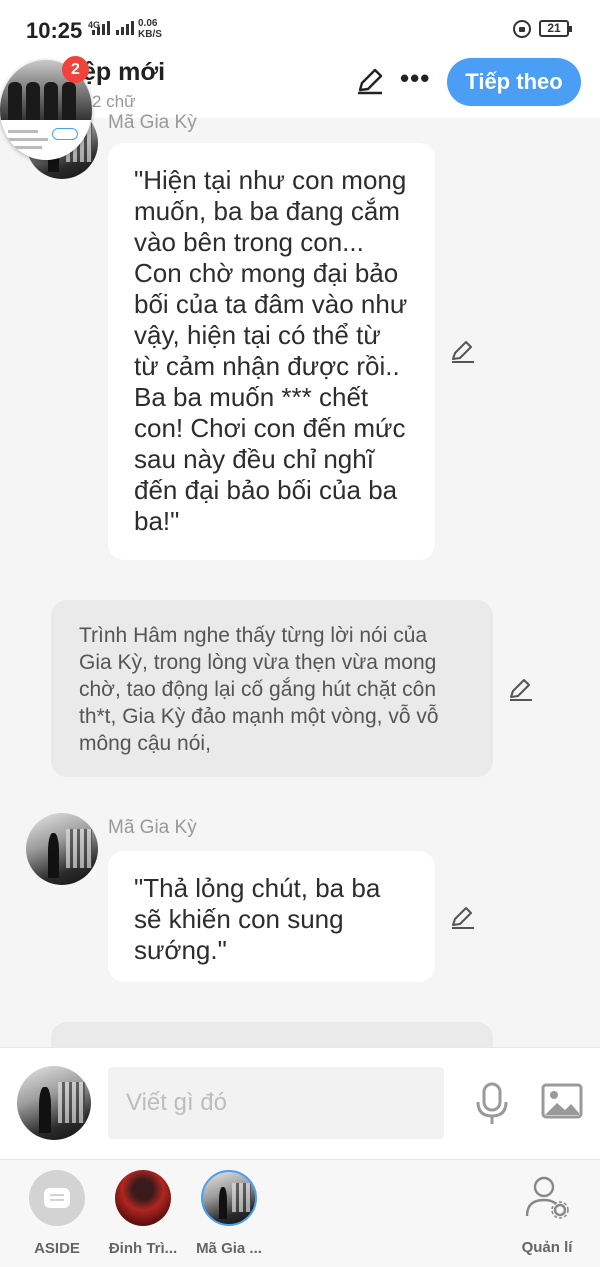 Image resolution: width=600 pixels, height=1267 pixels. Describe the element at coordinates (522, 29) in the screenshot. I see `rotation-lock-icon` at that location.